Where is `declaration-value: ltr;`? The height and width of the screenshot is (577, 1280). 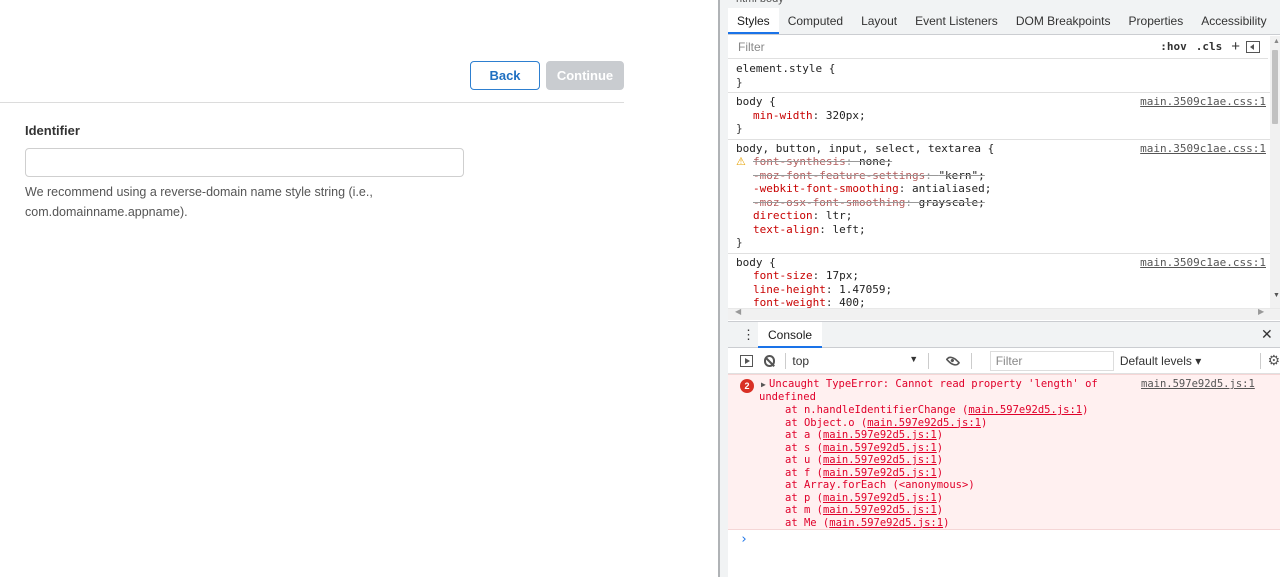 declaration-value: ltr; is located at coordinates (839, 215).